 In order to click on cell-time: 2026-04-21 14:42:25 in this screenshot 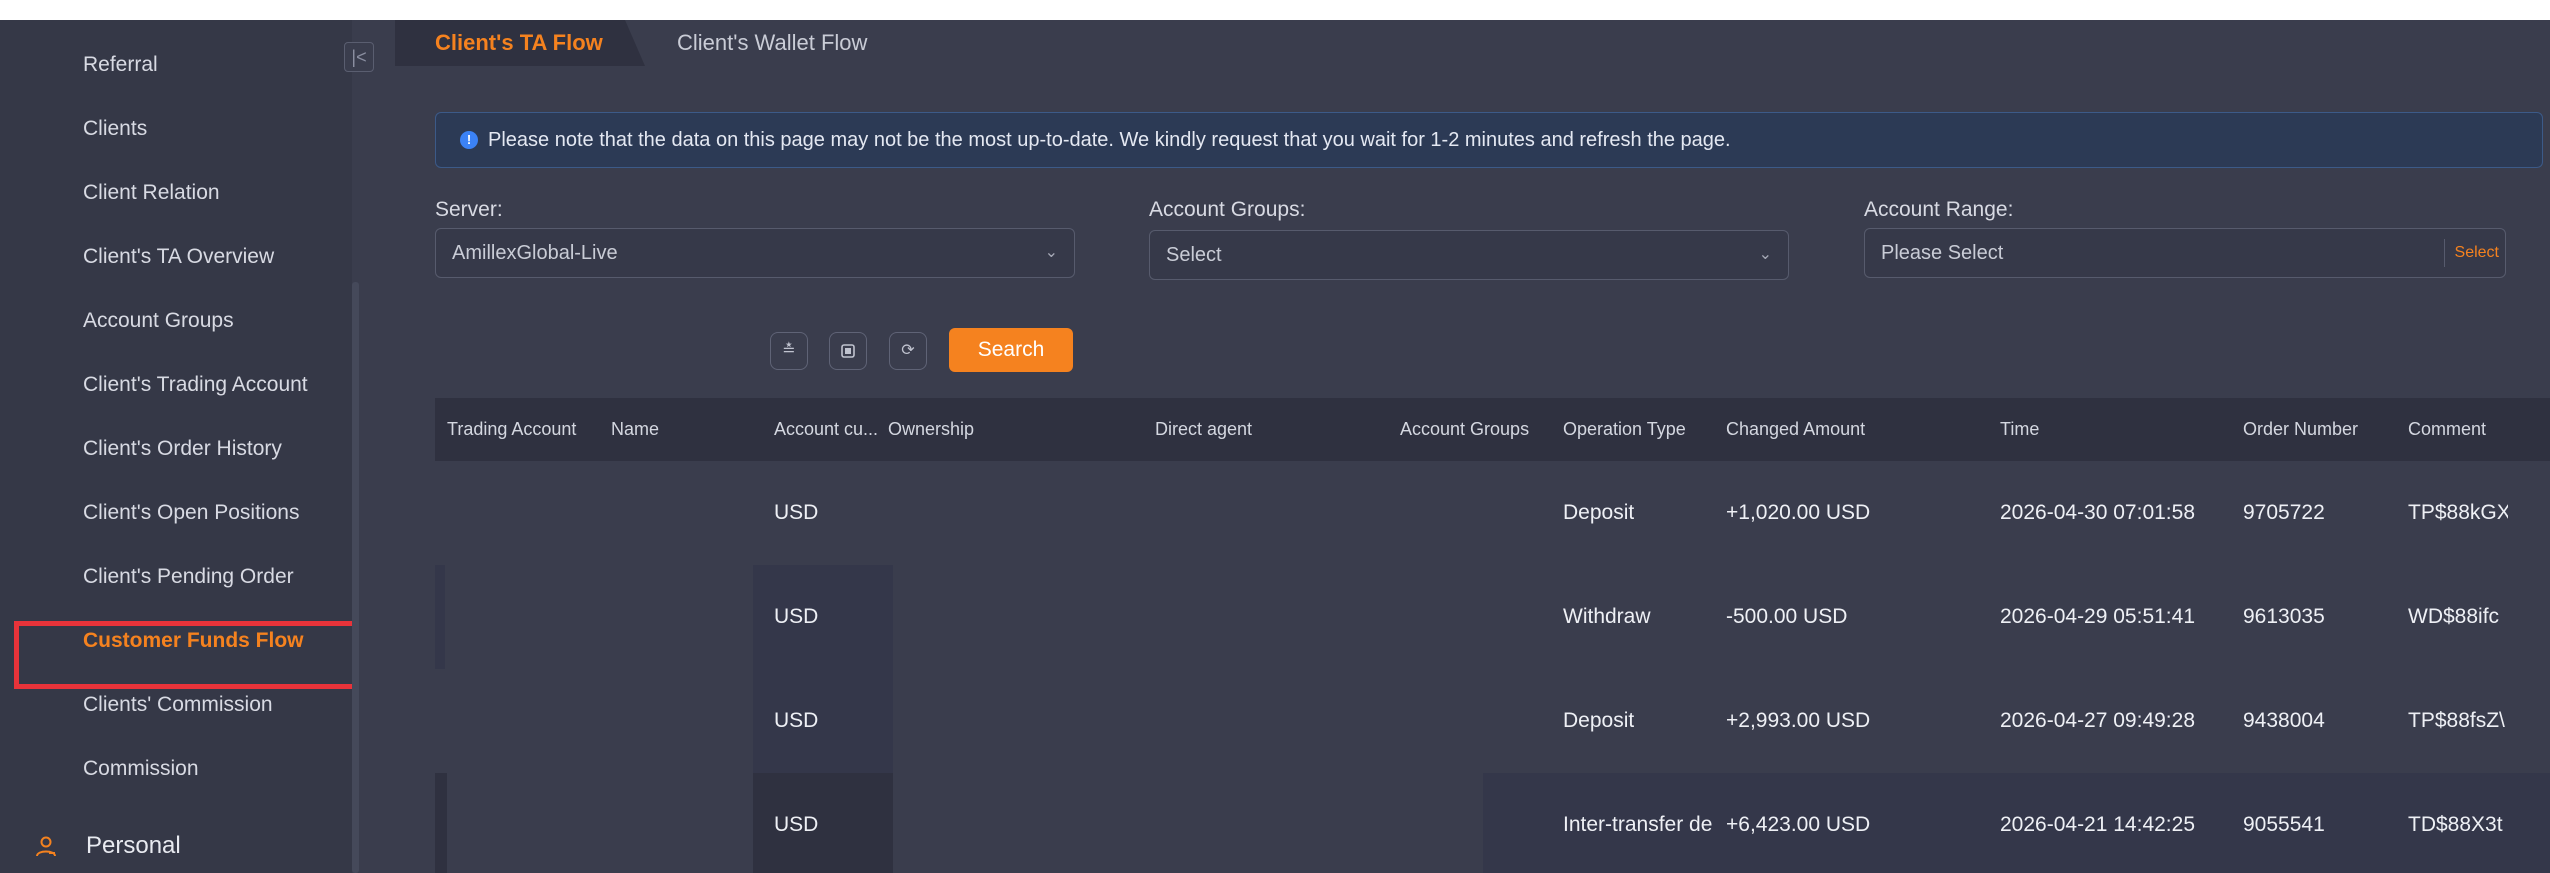, I will do `click(2097, 824)`.